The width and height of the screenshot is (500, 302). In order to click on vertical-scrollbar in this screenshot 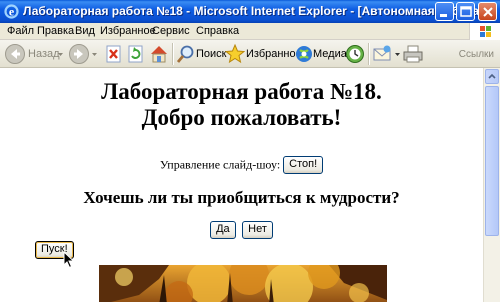, I will do `click(491, 185)`.